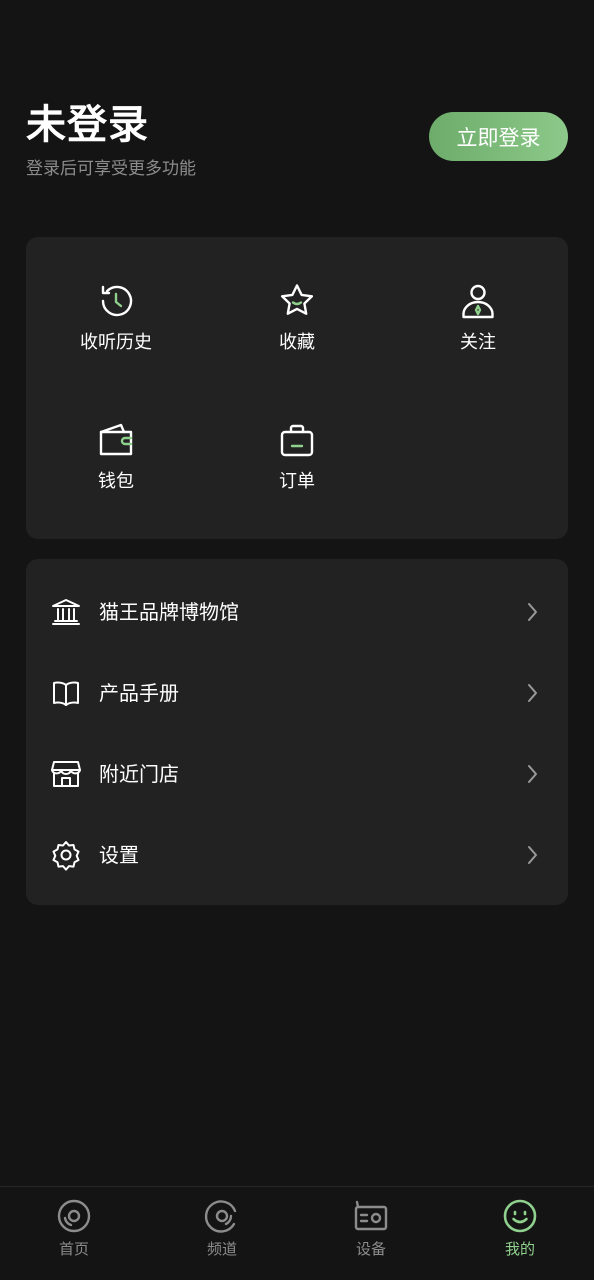  What do you see at coordinates (478, 331) in the screenshot?
I see `quick-action-follow: 关注` at bounding box center [478, 331].